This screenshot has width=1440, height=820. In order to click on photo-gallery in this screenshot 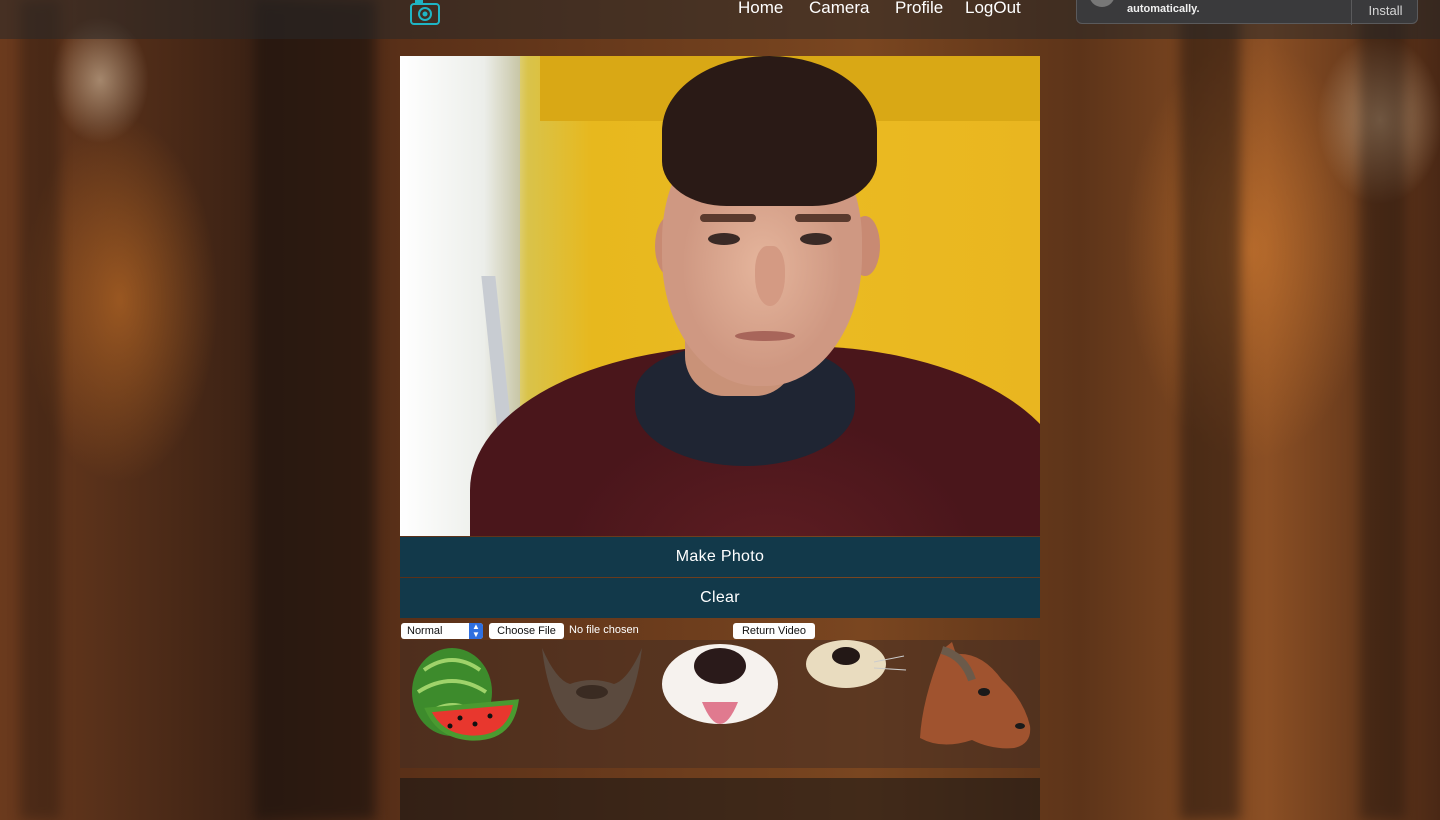, I will do `click(720, 799)`.